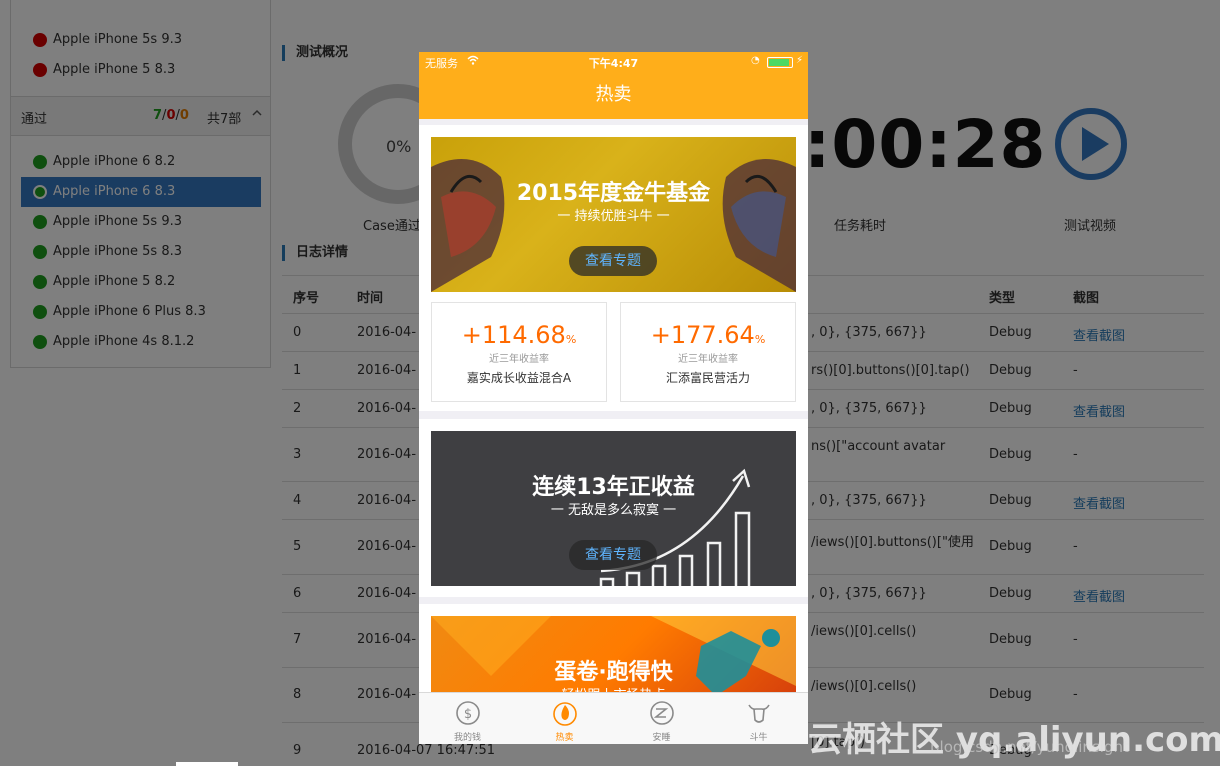  What do you see at coordinates (800, 60) in the screenshot?
I see `charging-icon: ⚡` at bounding box center [800, 60].